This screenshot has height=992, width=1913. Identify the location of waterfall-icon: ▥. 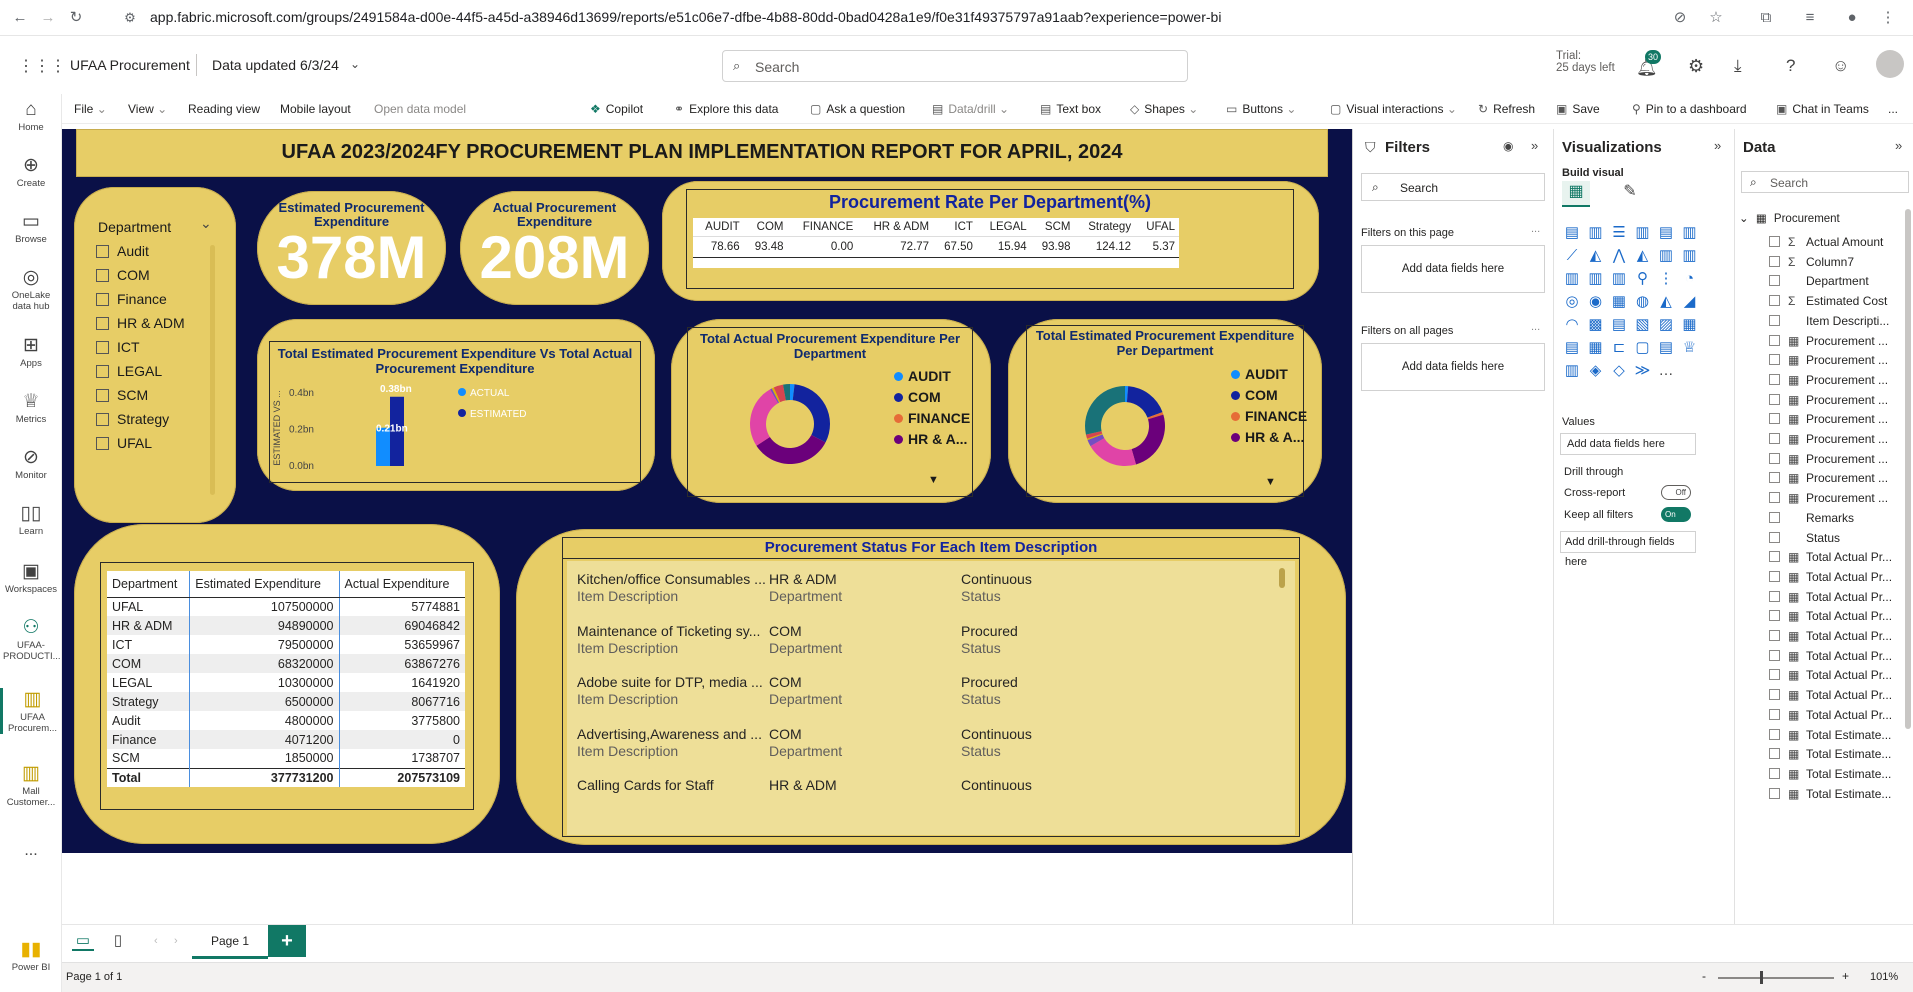
(1572, 279).